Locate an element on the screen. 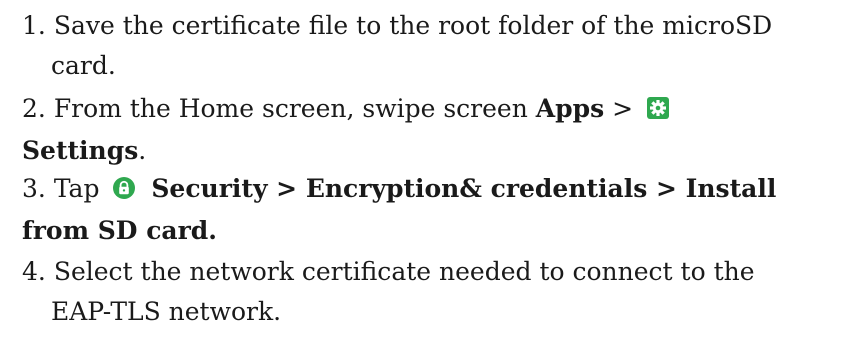 This screenshot has height=341, width=849. step-3-number: 3. is located at coordinates (34, 188).